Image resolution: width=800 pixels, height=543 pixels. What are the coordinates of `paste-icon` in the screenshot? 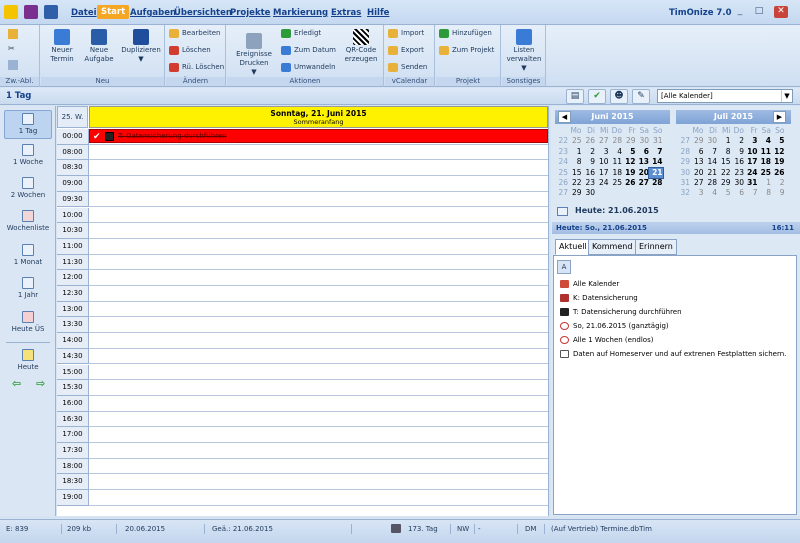 It's located at (13, 34).